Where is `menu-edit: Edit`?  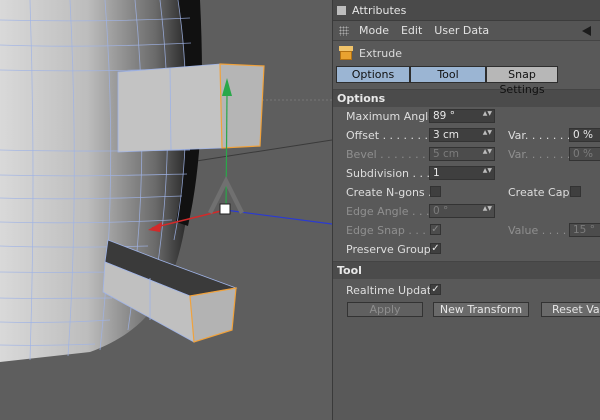 menu-edit: Edit is located at coordinates (411, 30).